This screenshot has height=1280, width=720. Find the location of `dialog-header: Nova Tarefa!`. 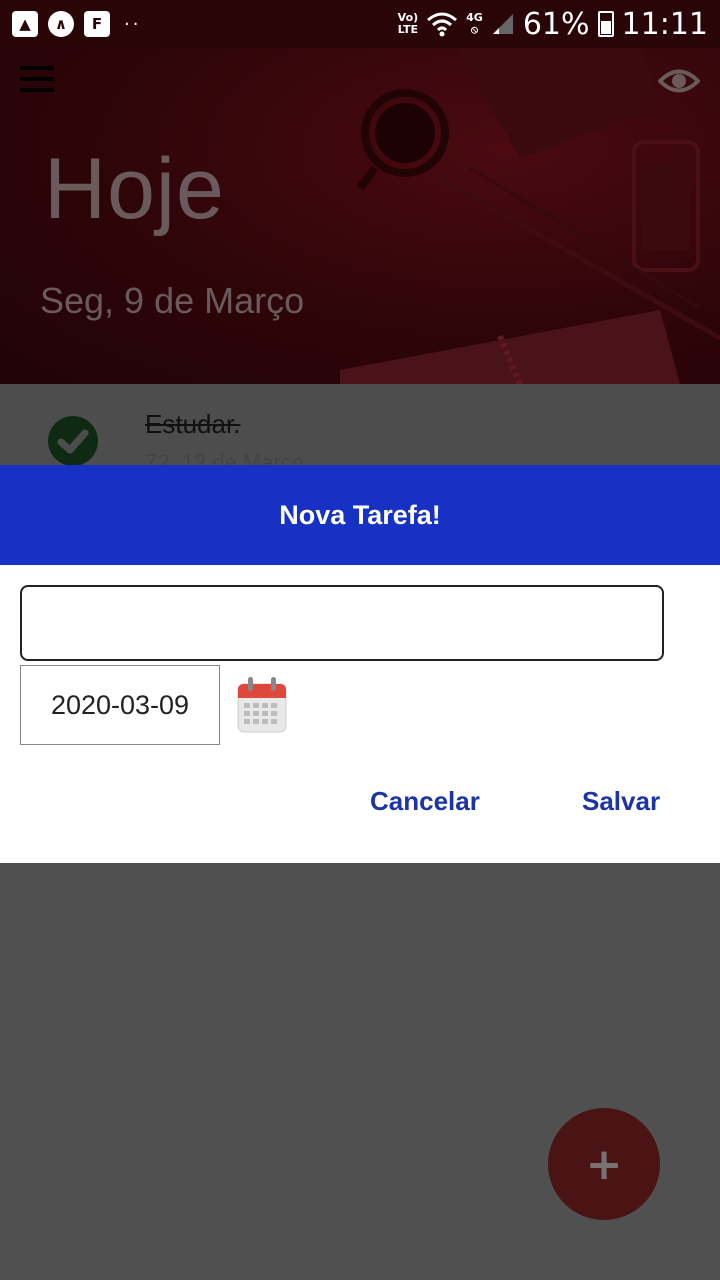

dialog-header: Nova Tarefa! is located at coordinates (360, 515).